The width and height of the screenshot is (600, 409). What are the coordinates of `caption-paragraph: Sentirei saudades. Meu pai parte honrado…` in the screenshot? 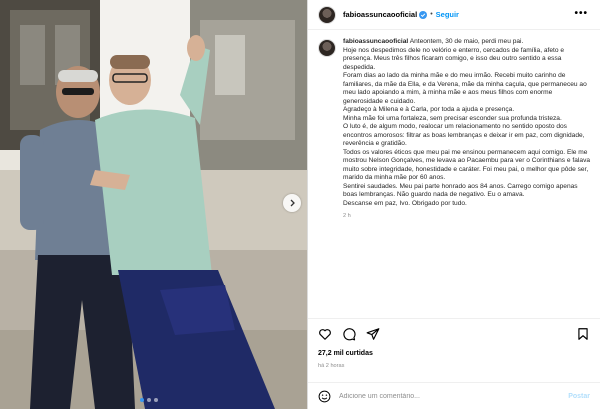 It's located at (460, 190).